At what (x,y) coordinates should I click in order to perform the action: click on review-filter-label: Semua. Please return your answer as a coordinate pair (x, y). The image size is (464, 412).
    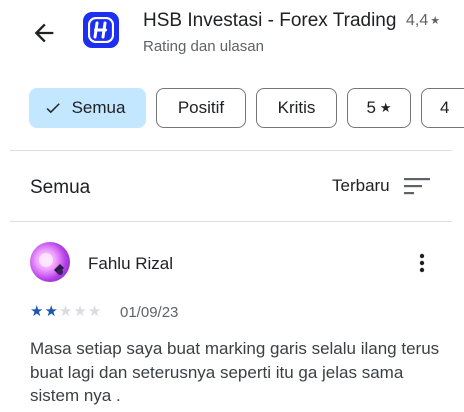
    Looking at the image, I should click on (60, 187).